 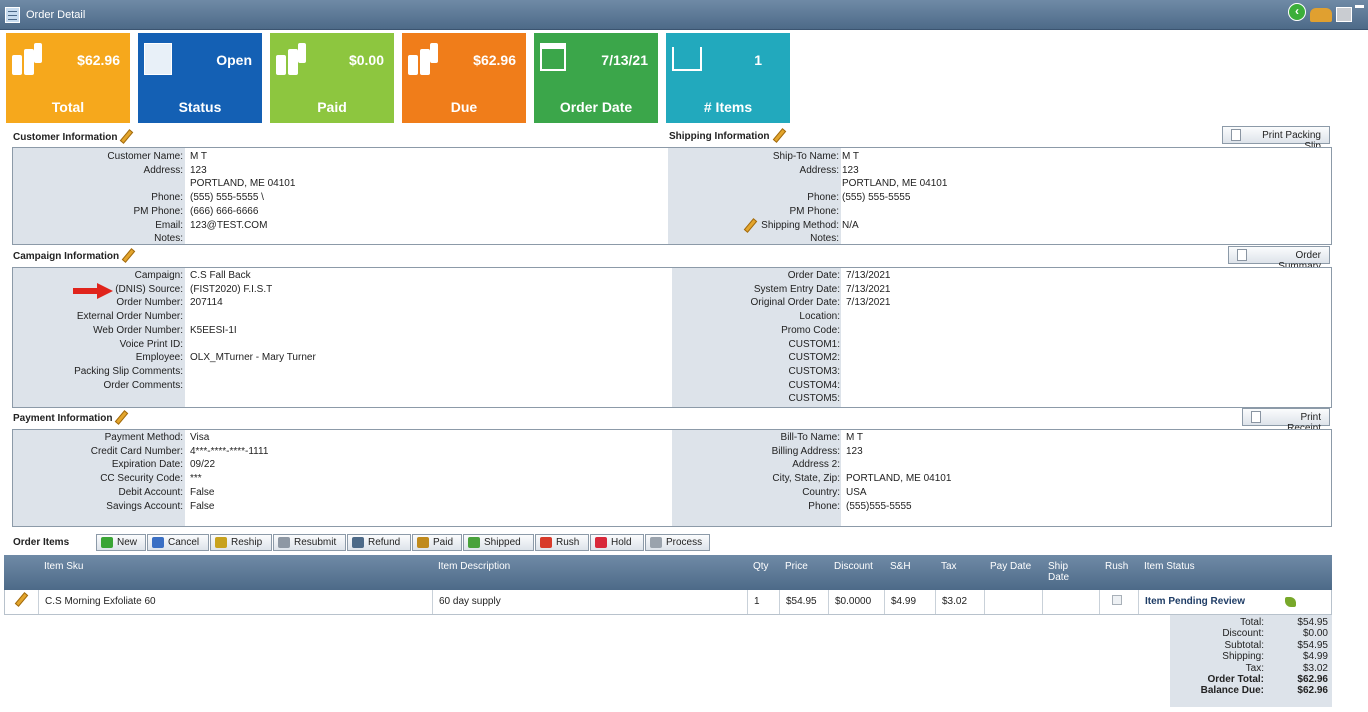 What do you see at coordinates (663, 506) in the screenshot?
I see `info-row: Phone: (555)555-5555` at bounding box center [663, 506].